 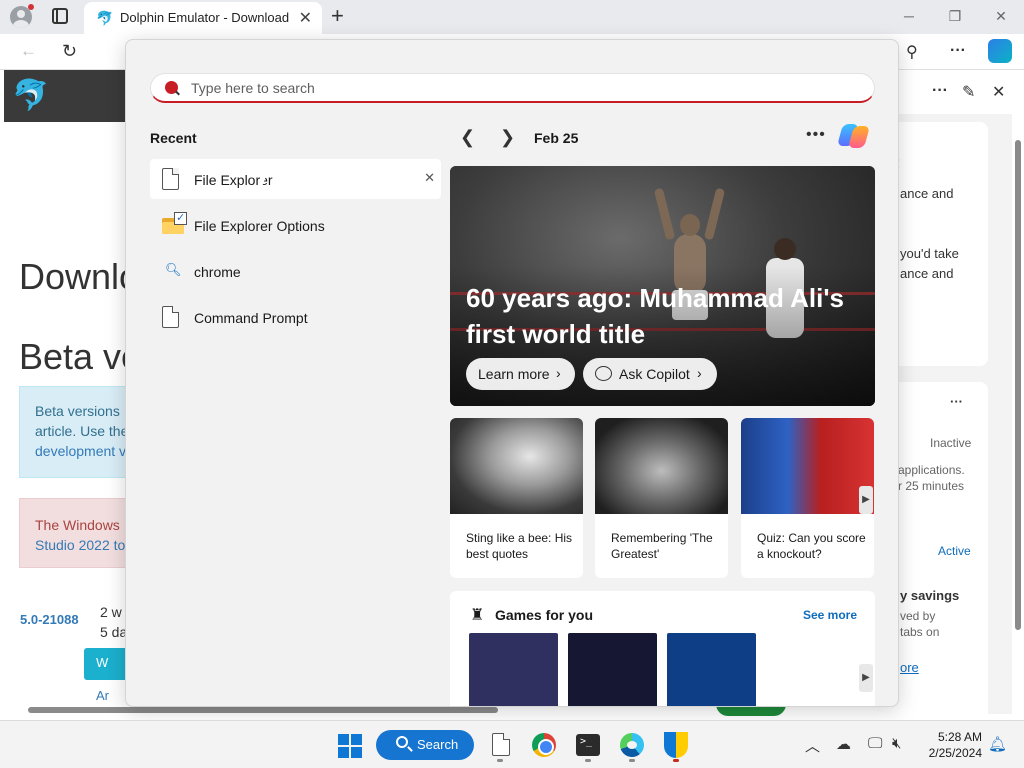 What do you see at coordinates (556, 138) in the screenshot?
I see `date-label: Feb 25` at bounding box center [556, 138].